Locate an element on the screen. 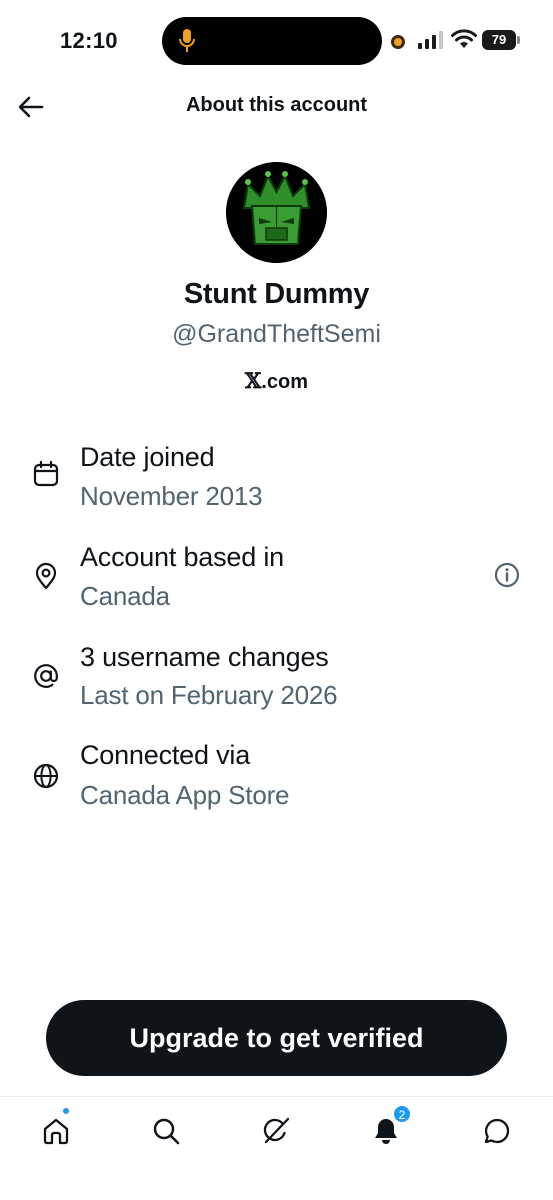 This screenshot has width=553, height=1200. account-based-label: Account based in is located at coordinates (182, 557).